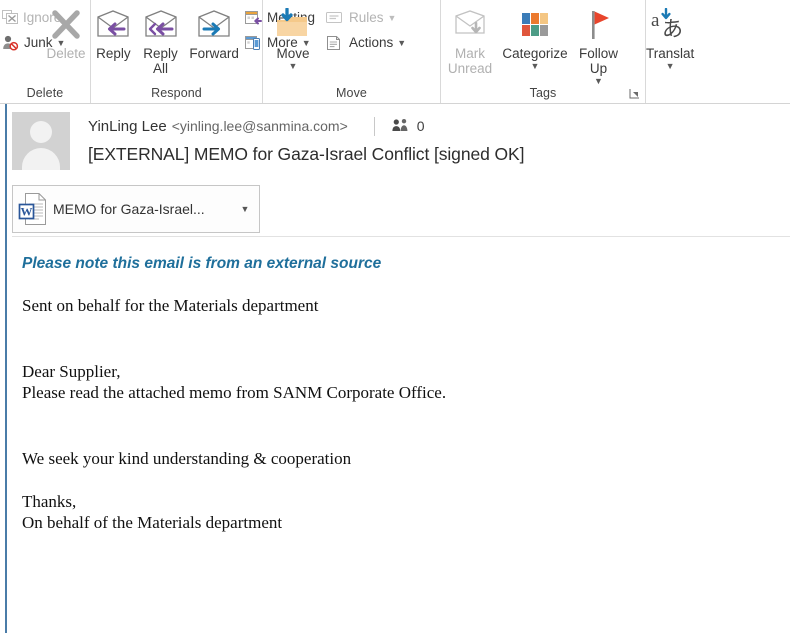 This screenshot has width=790, height=633. What do you see at coordinates (335, 18) in the screenshot?
I see `rules-icon` at bounding box center [335, 18].